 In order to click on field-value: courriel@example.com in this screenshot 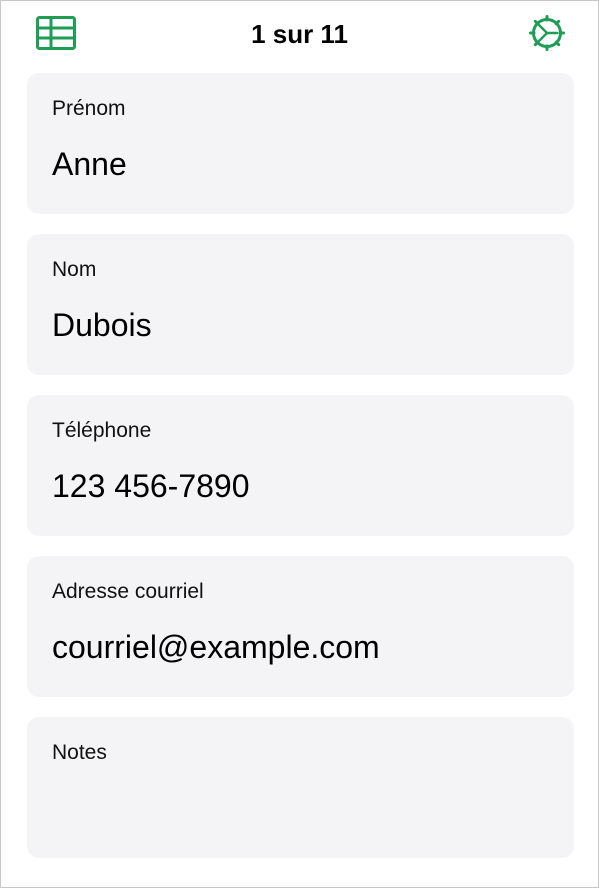, I will do `click(300, 647)`.